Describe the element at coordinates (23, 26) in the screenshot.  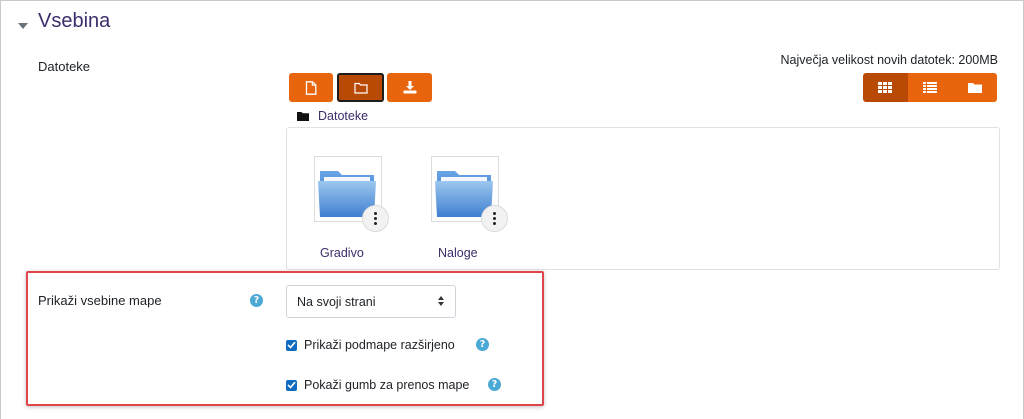
I see `collapse-toggle-icon` at that location.